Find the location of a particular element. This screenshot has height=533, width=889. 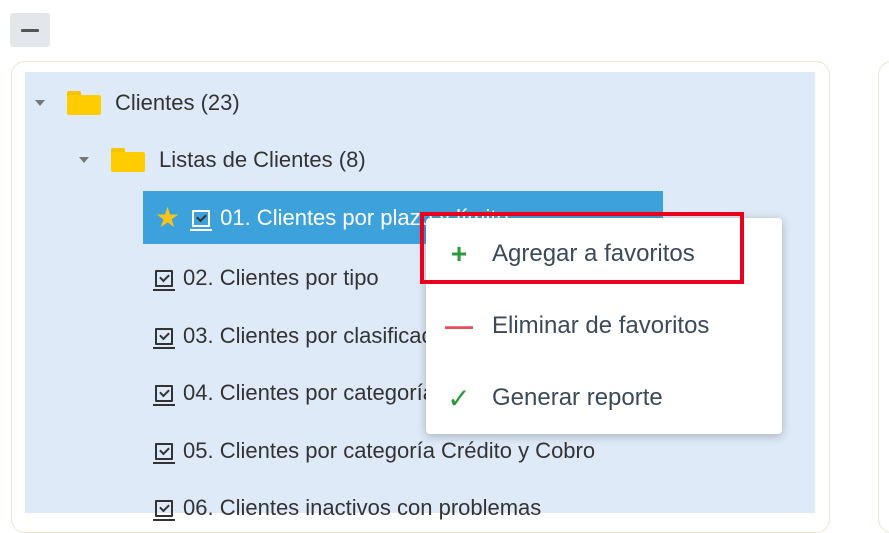

tree-item-03: 03. Clientes por clasificación is located at coordinates (307, 336).